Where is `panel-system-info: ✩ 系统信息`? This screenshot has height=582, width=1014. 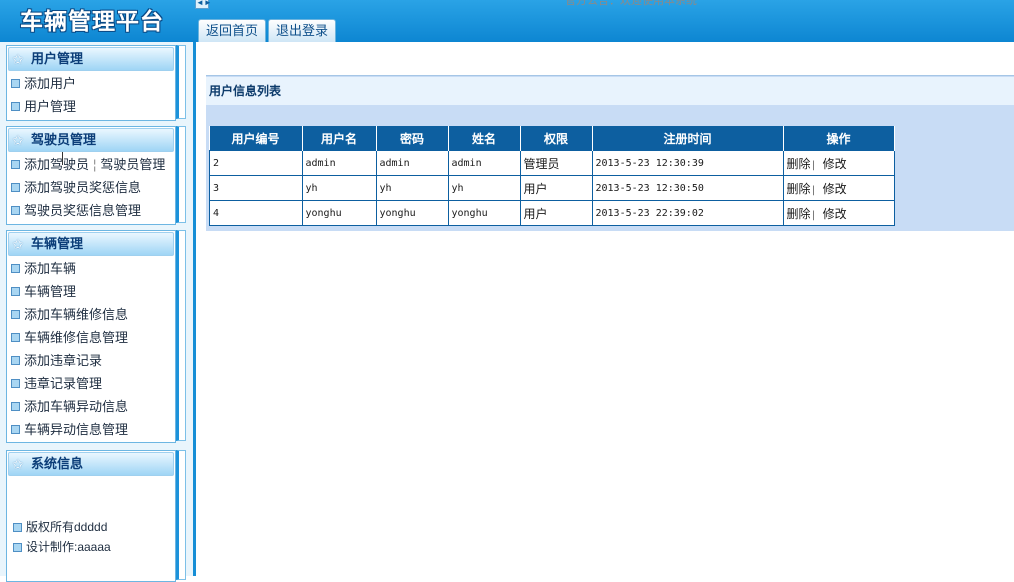 panel-system-info: ✩ 系统信息 is located at coordinates (91, 516).